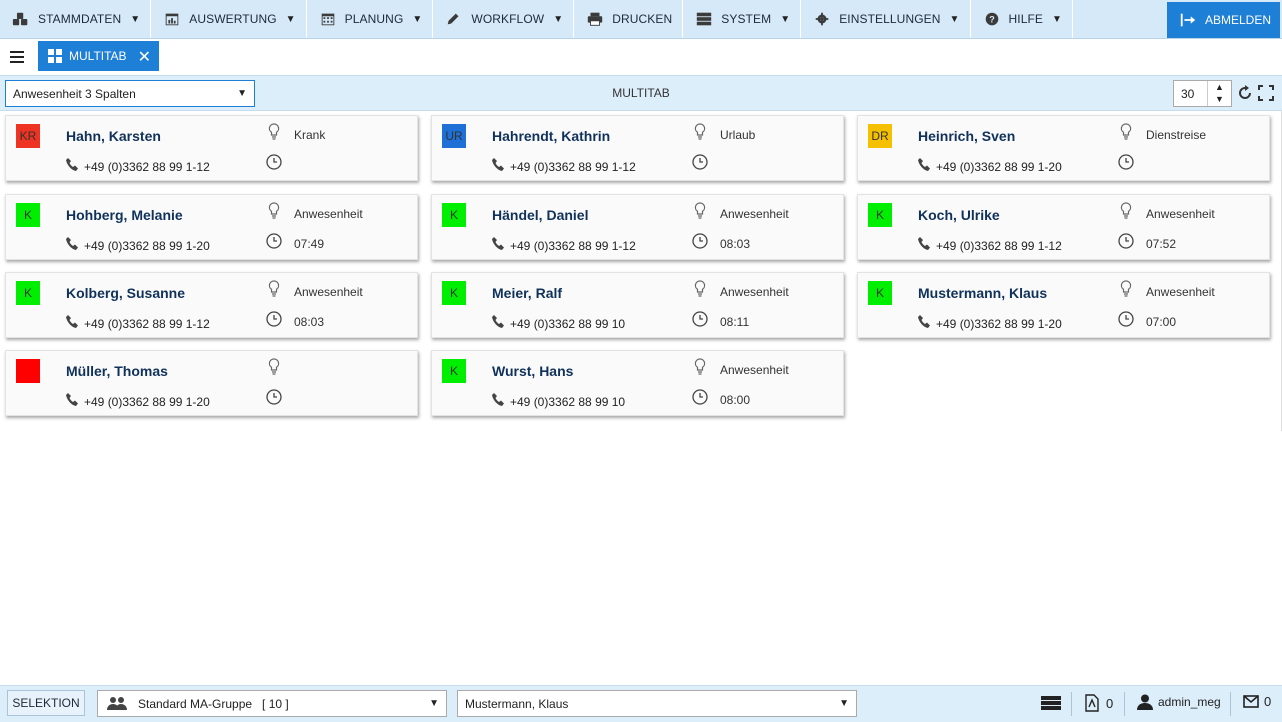 This screenshot has height=722, width=1282. I want to click on employee-time: 08:03, so click(309, 322).